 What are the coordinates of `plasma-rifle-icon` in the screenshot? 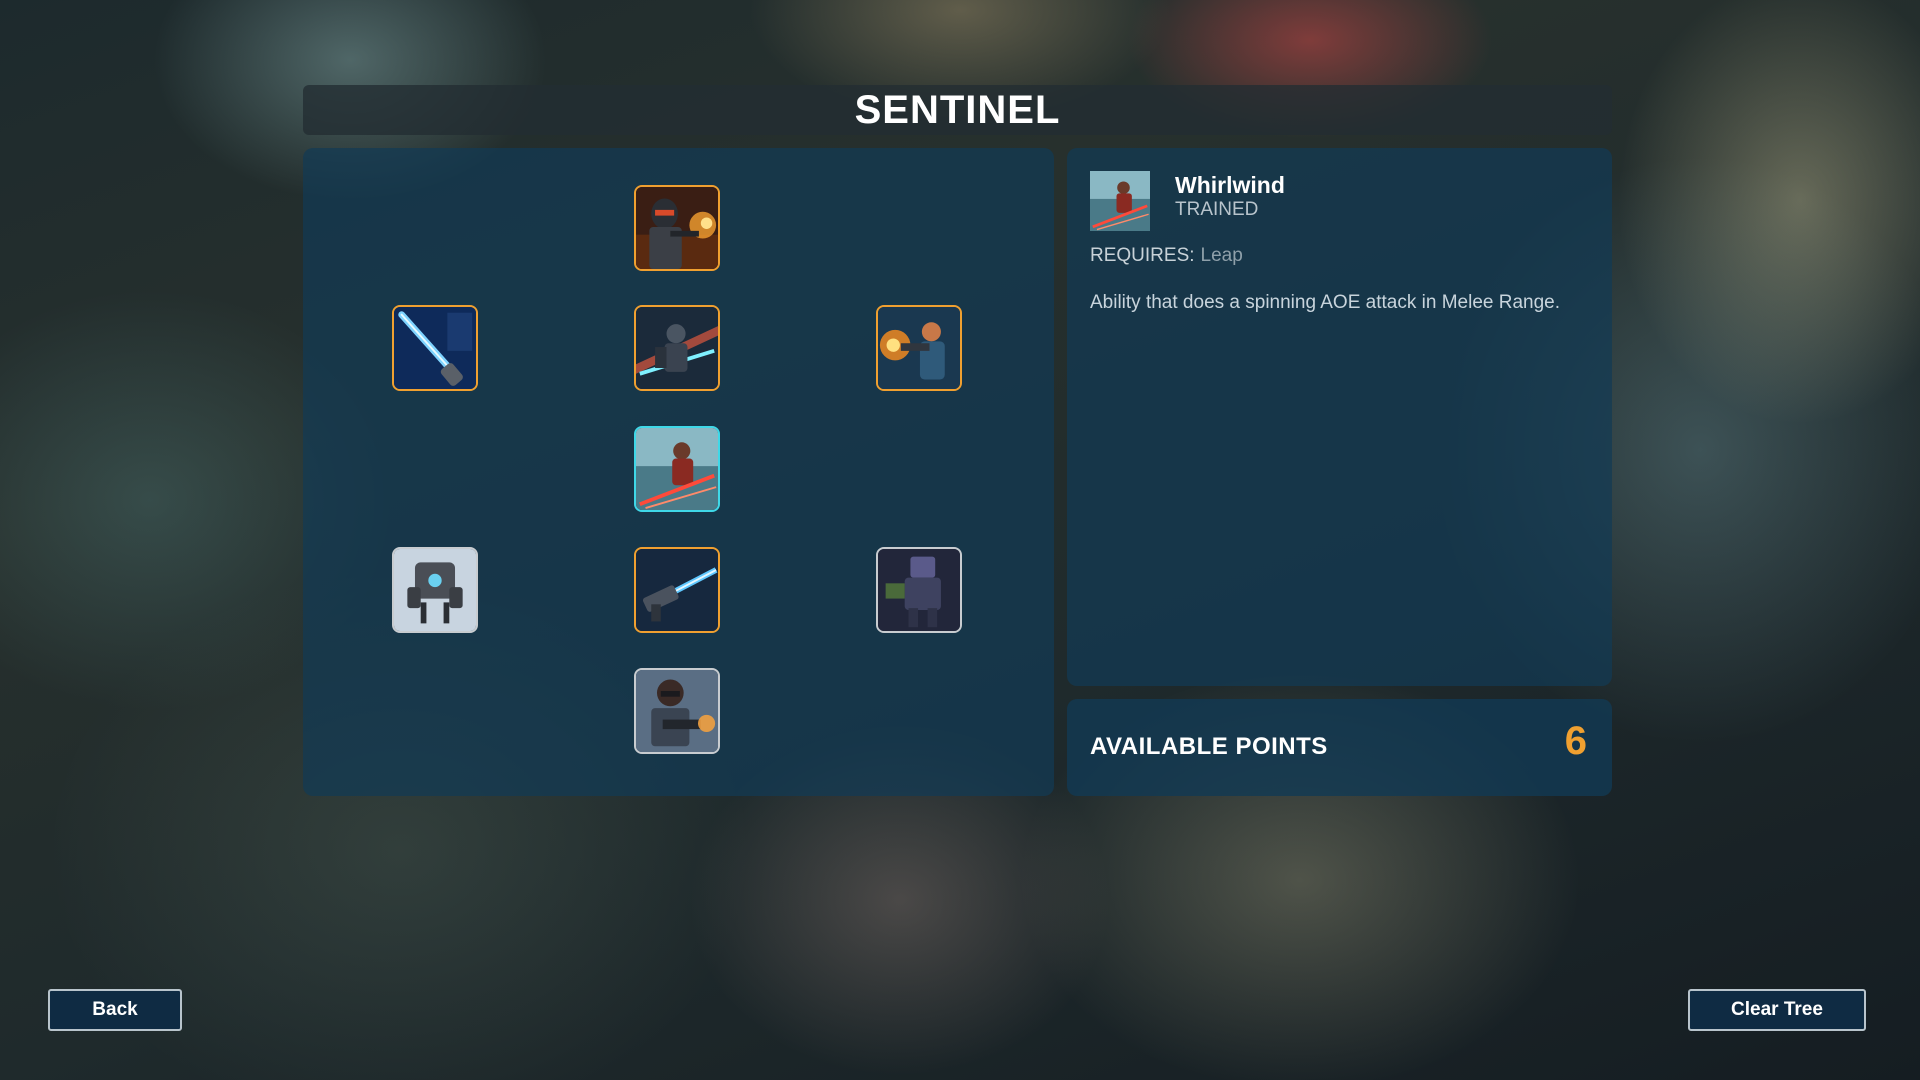 It's located at (677, 590).